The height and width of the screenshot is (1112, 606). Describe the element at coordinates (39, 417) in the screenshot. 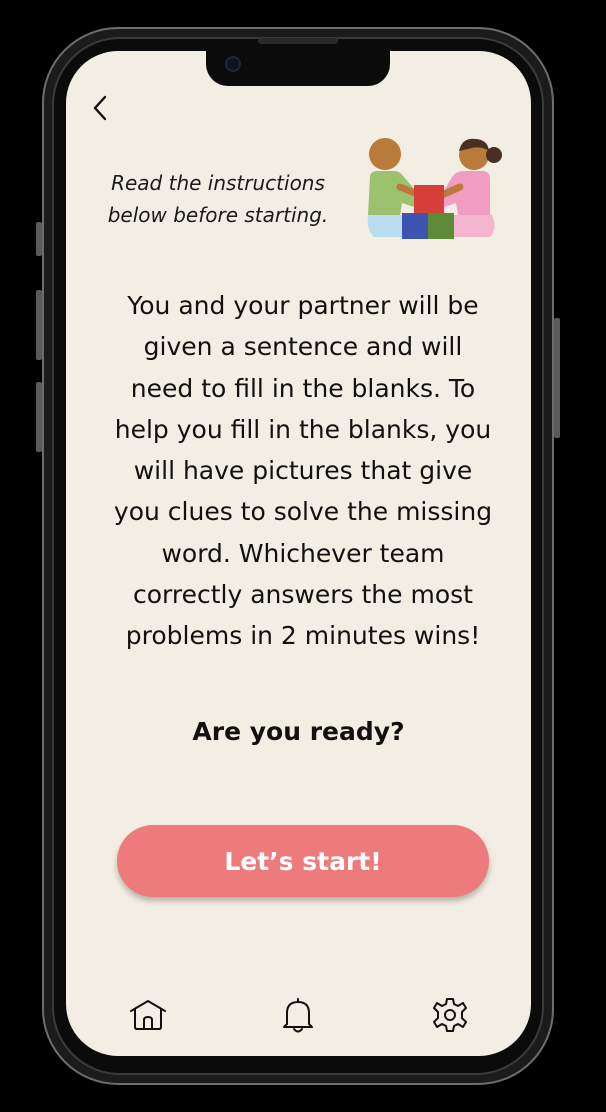

I see `volume-down-button` at that location.